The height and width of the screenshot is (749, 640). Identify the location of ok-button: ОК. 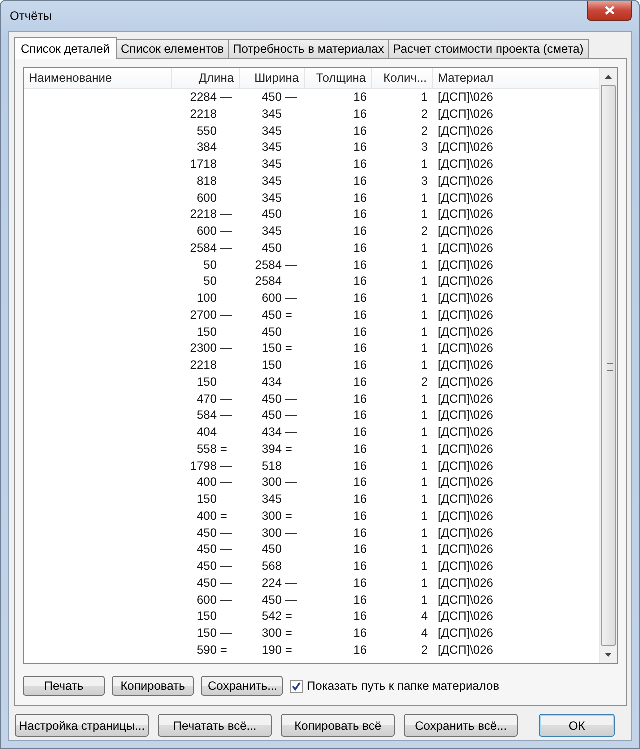
(577, 725).